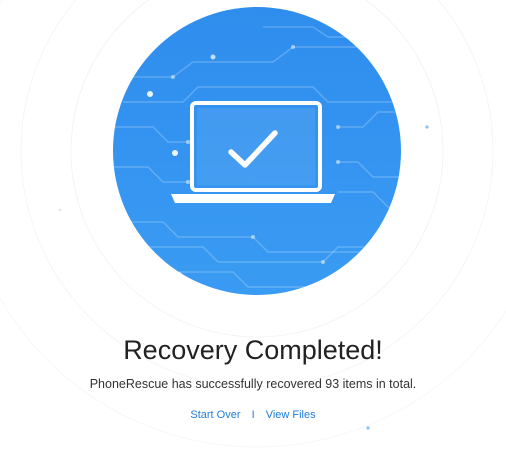 This screenshot has width=506, height=451. Describe the element at coordinates (215, 415) in the screenshot. I see `start-over-link: Start Over` at that location.